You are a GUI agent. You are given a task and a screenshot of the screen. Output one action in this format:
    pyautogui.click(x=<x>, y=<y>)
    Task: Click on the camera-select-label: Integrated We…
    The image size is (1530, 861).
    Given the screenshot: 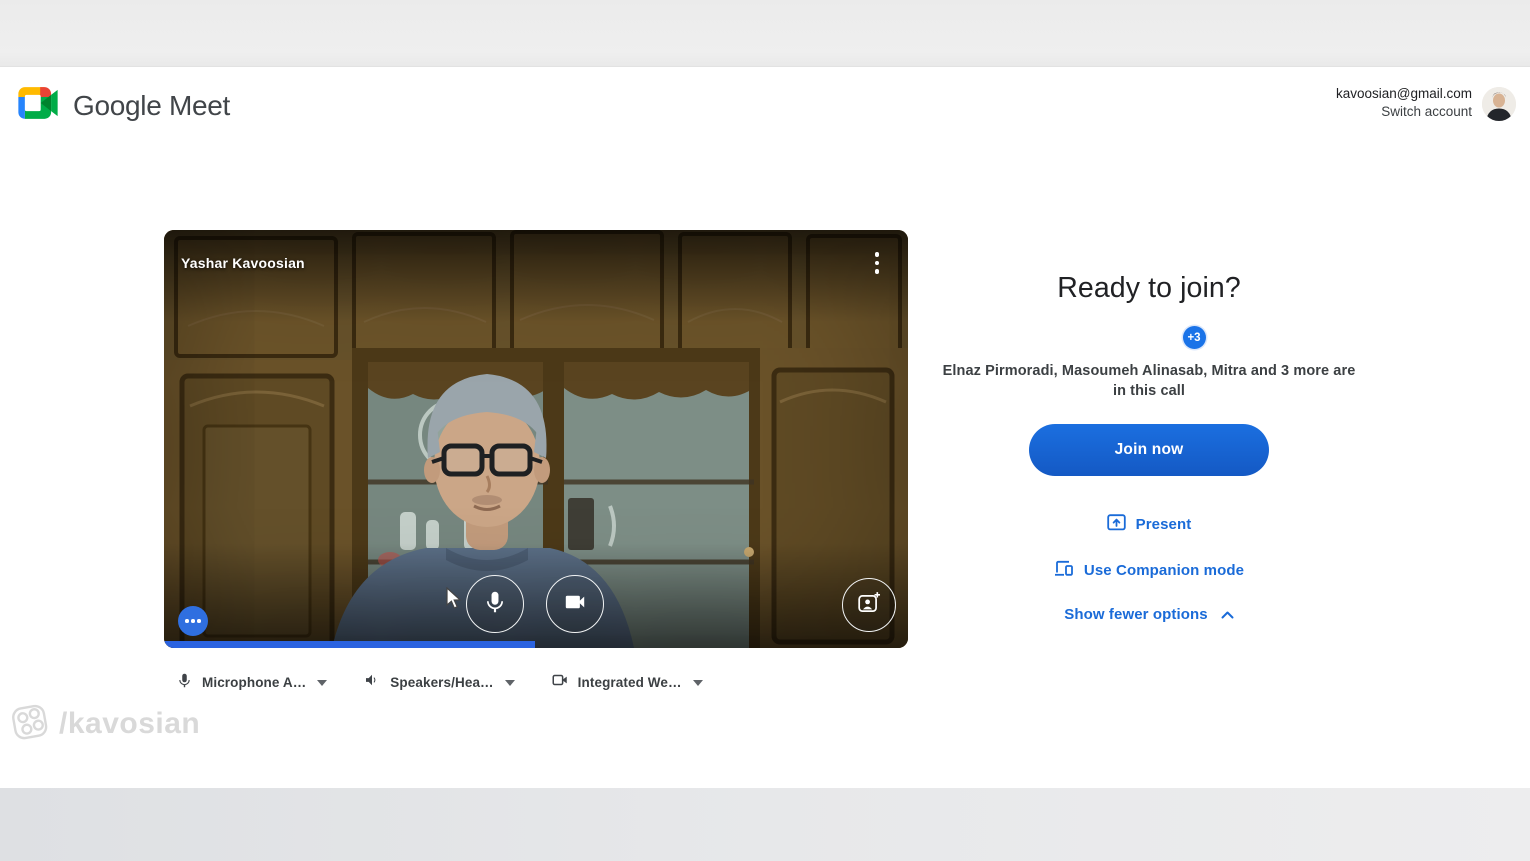 What is the action you would take?
    pyautogui.click(x=629, y=682)
    